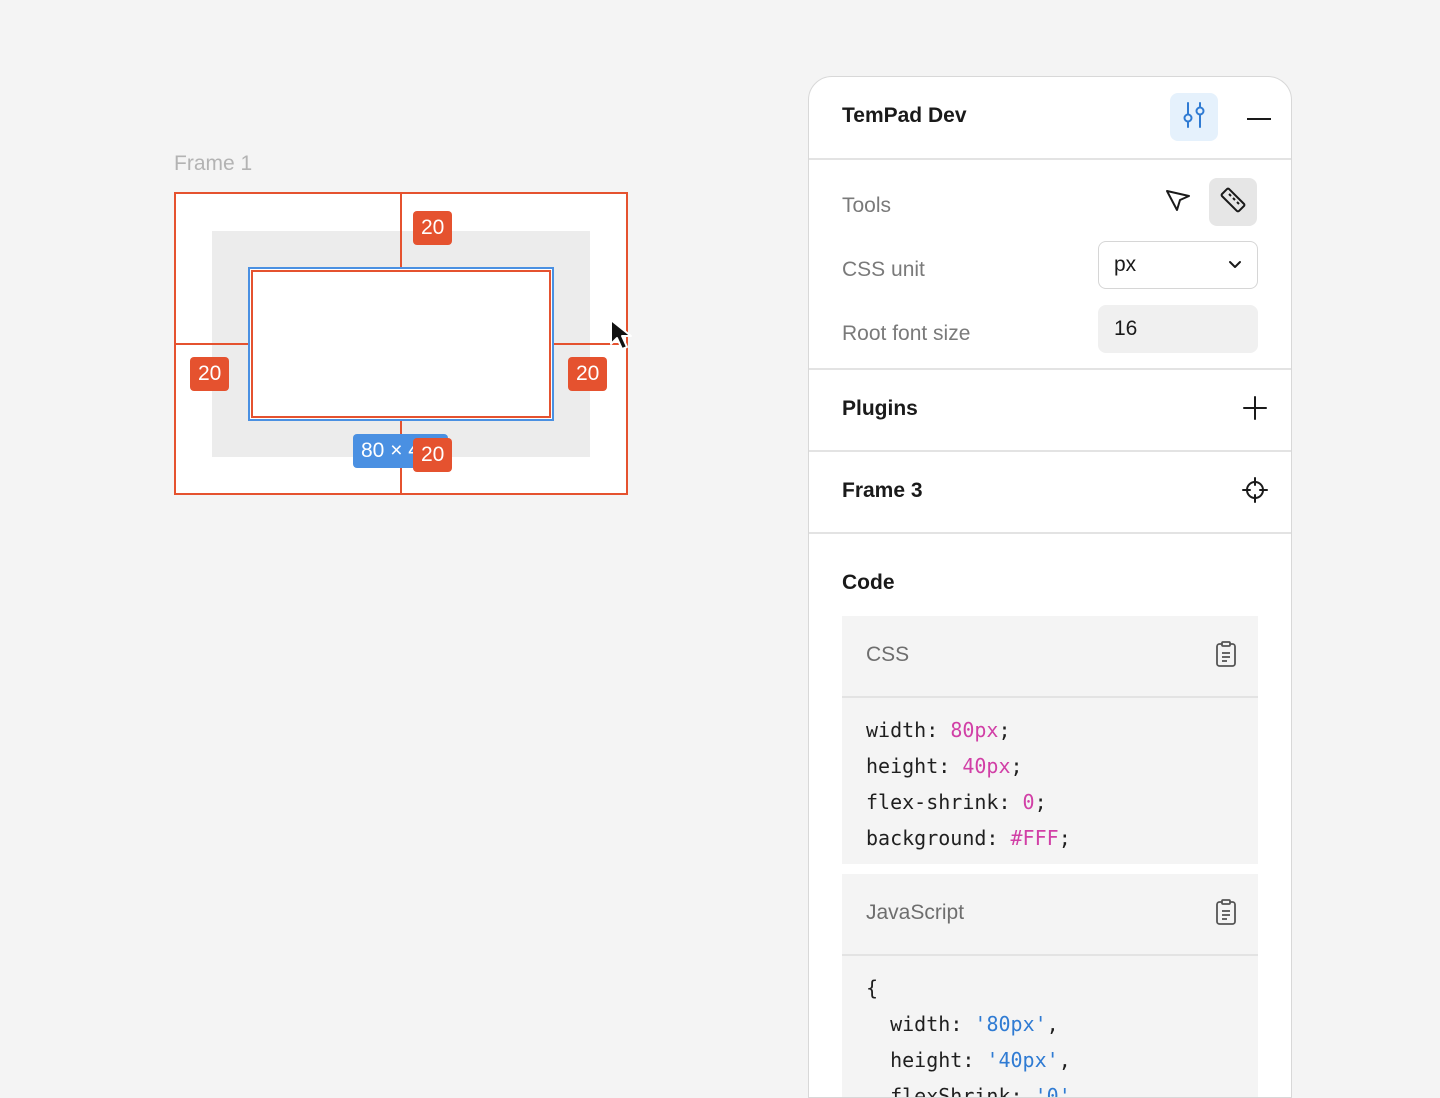 The image size is (1440, 1098). I want to click on spacing-badge-right: 20, so click(588, 374).